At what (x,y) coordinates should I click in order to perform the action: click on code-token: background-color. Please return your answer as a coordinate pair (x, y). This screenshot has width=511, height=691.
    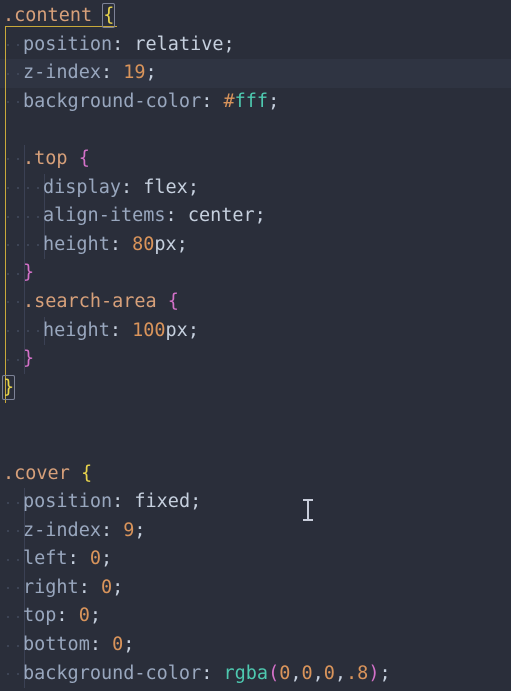
    Looking at the image, I should click on (112, 673).